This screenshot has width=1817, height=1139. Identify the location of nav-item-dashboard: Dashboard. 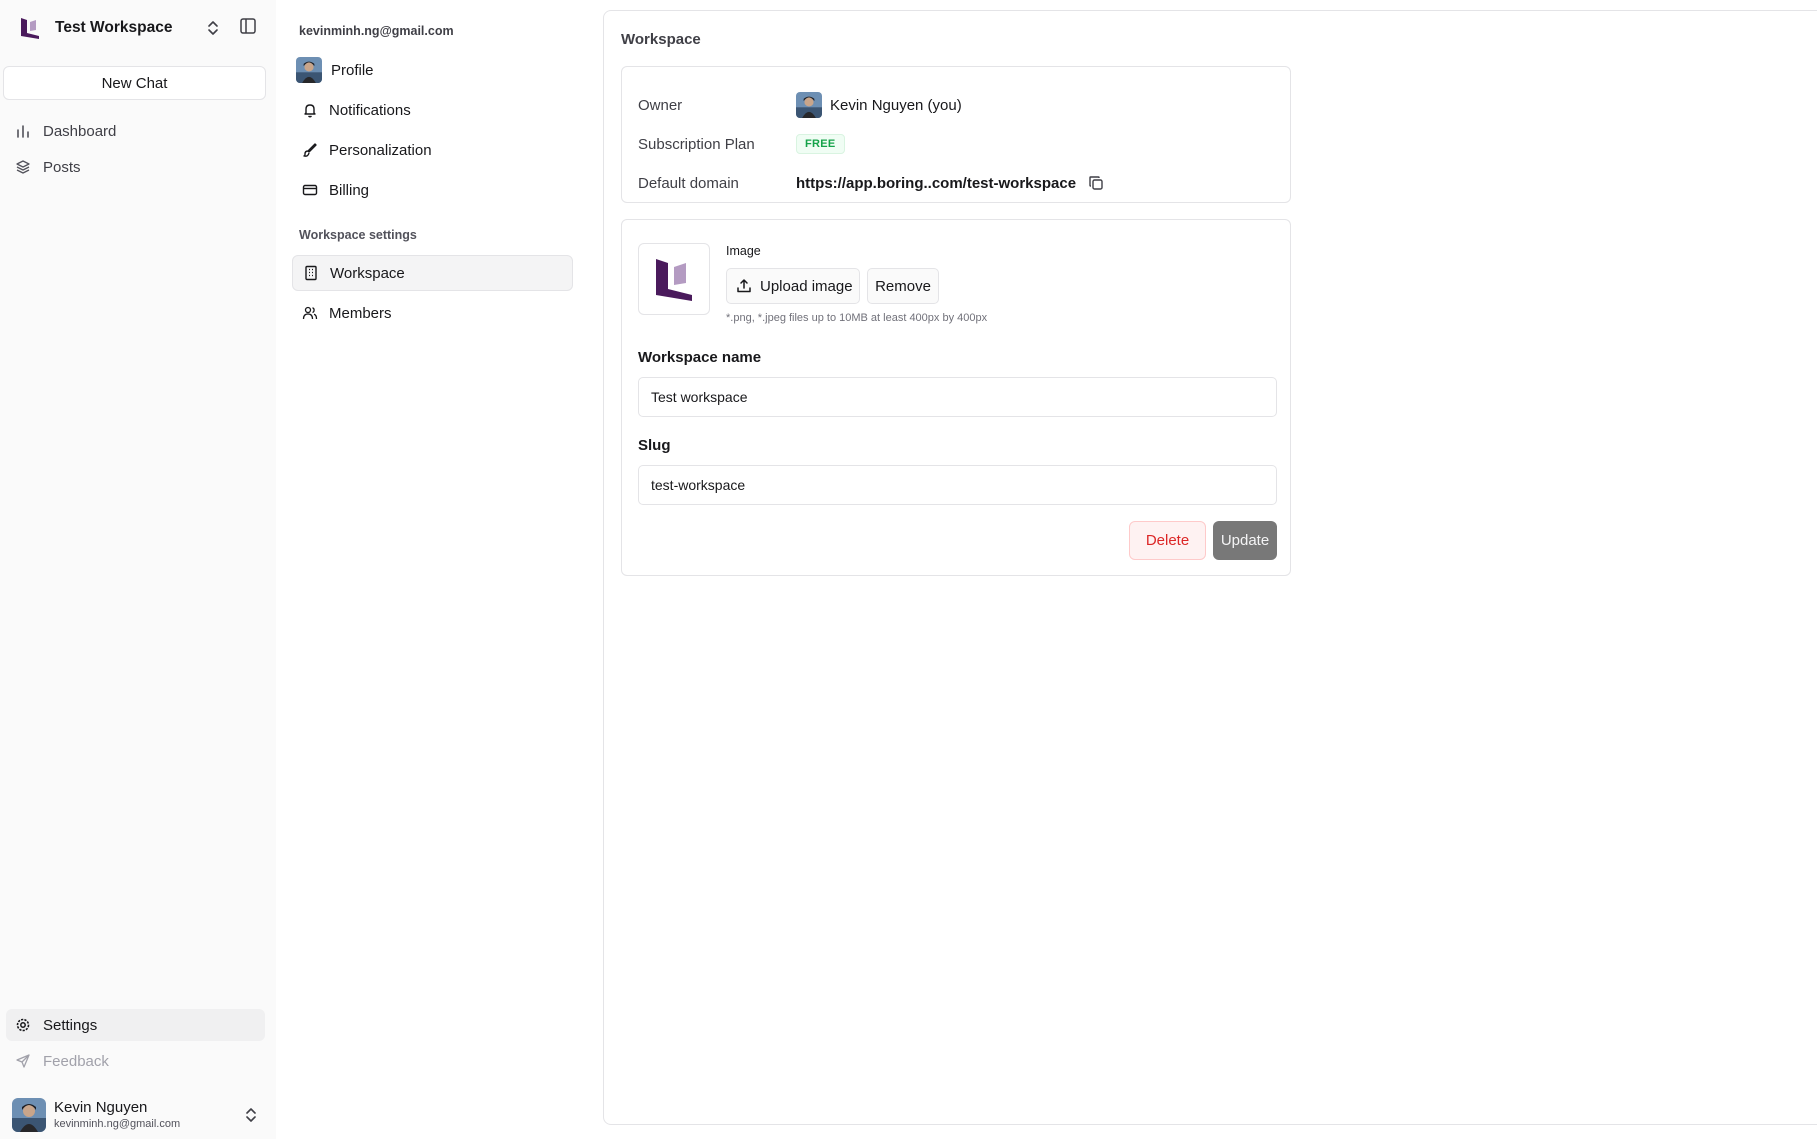
(135, 131).